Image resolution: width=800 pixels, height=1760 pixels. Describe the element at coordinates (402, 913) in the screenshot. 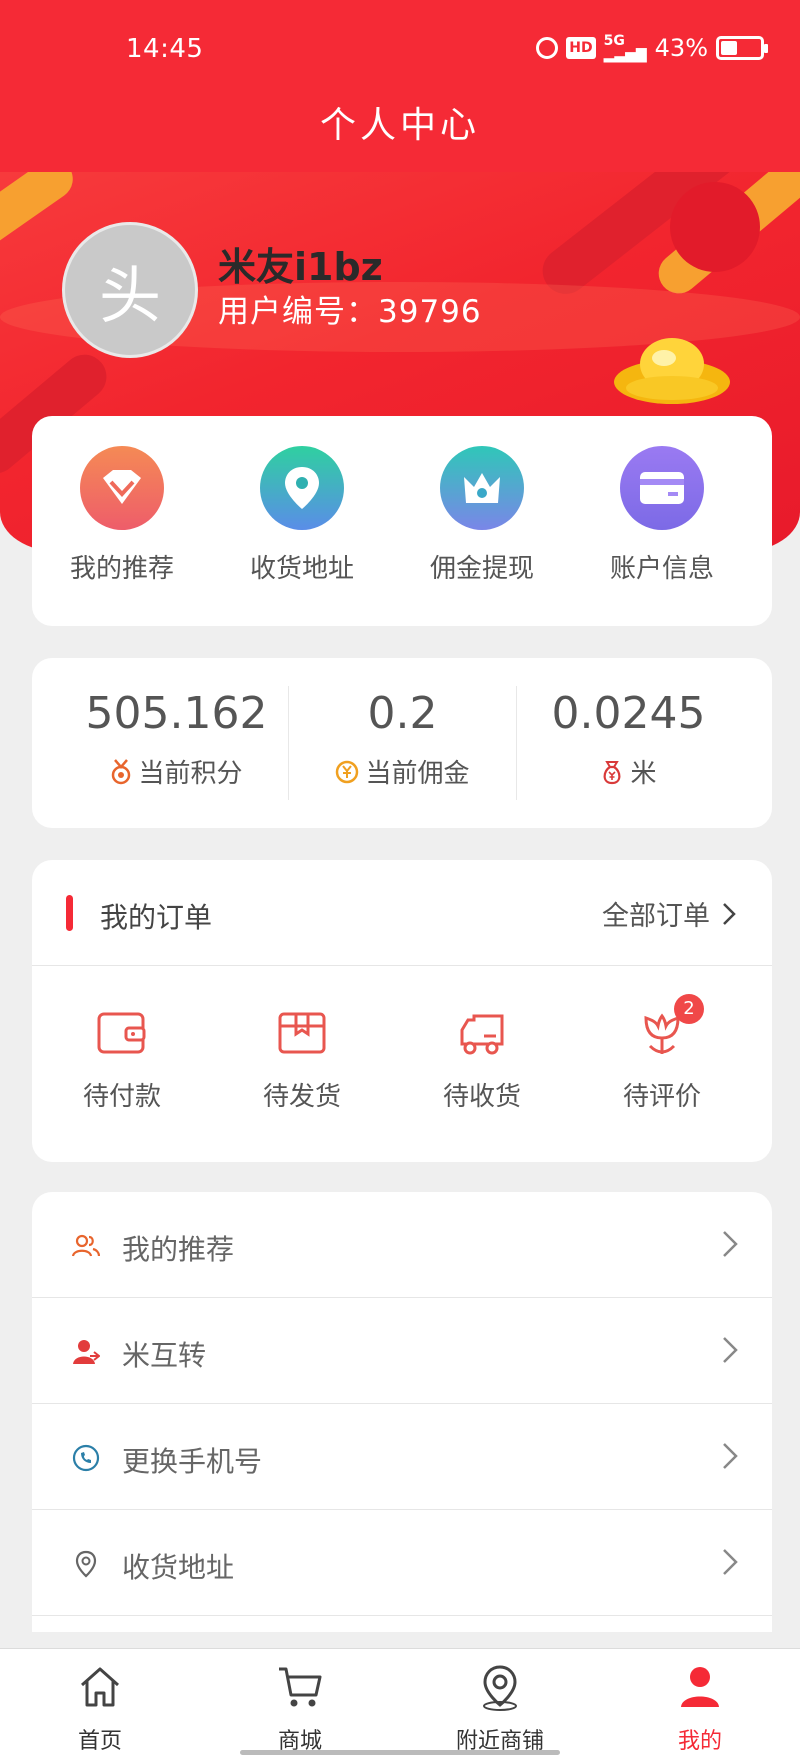

I see `orders-header: 我的订单 全部订单` at that location.